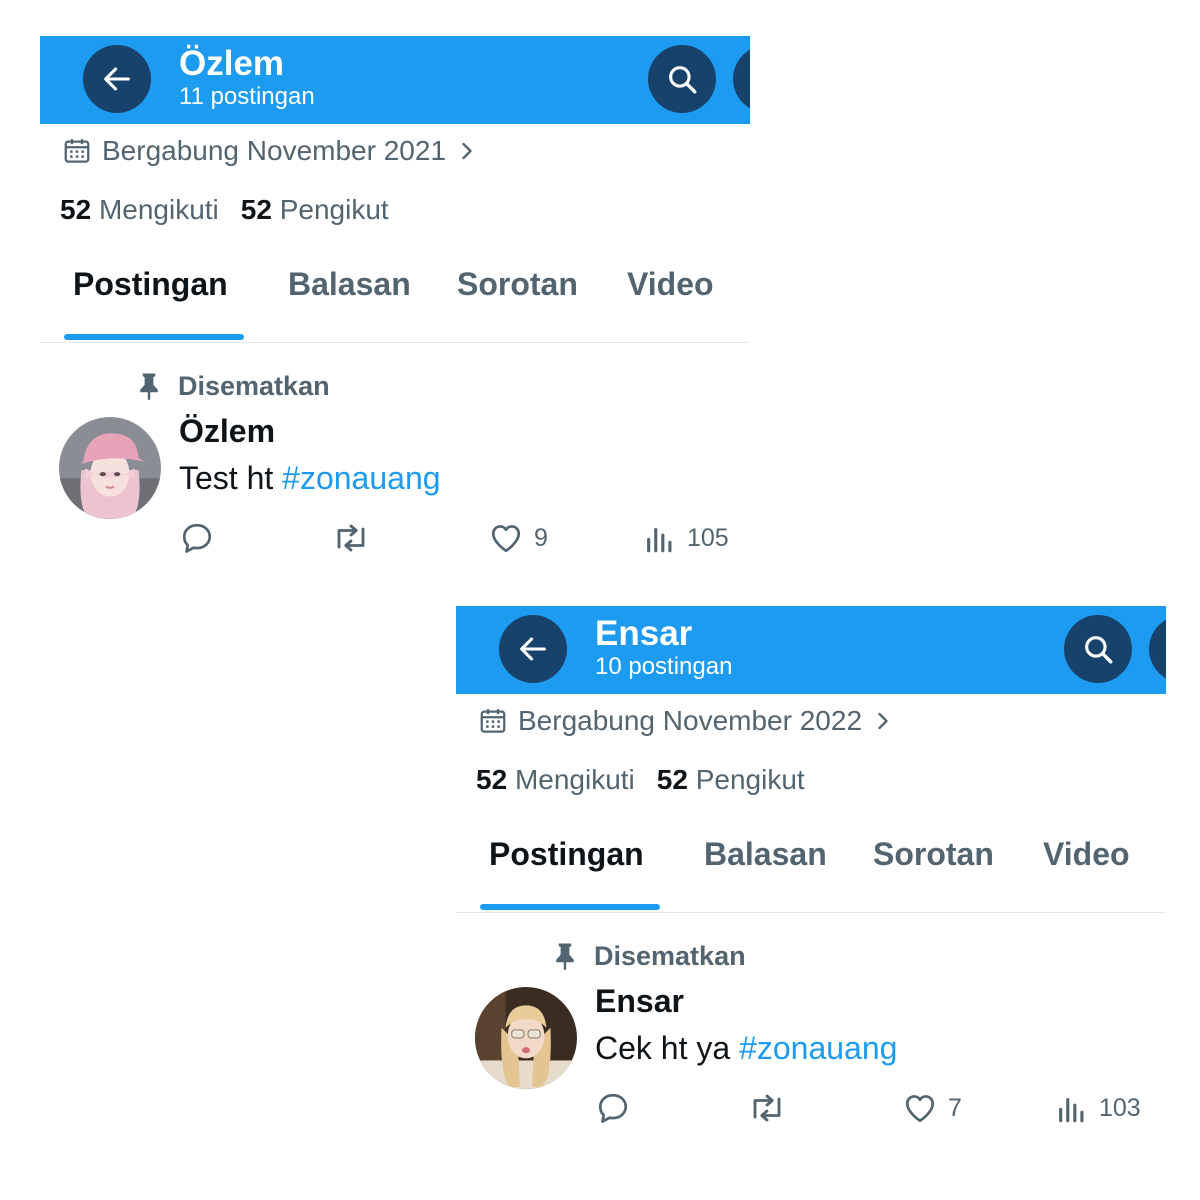 This screenshot has width=1200, height=1200. I want to click on post-text: Cek ht ya #zonauang, so click(746, 1048).